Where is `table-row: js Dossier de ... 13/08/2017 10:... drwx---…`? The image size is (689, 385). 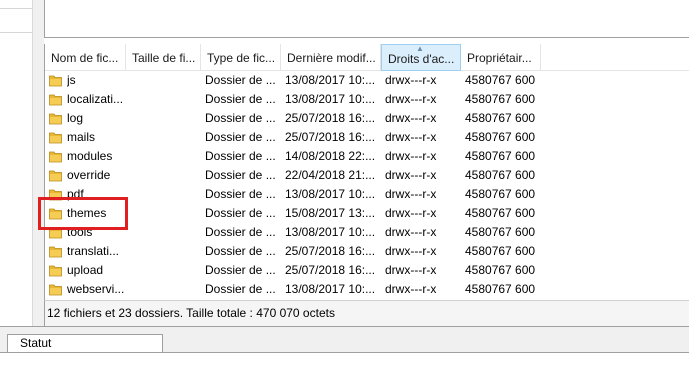
table-row: js Dossier de ... 13/08/2017 10:... drwx---… is located at coordinates (367, 80).